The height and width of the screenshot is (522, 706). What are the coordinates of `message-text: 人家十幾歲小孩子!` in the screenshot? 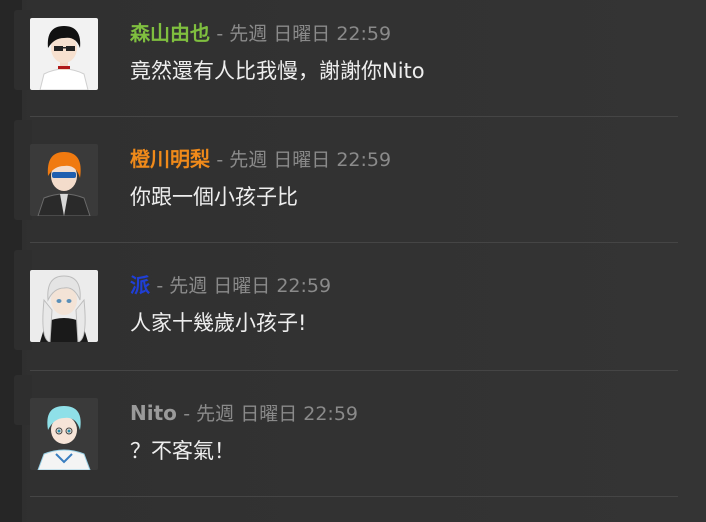 It's located at (218, 323).